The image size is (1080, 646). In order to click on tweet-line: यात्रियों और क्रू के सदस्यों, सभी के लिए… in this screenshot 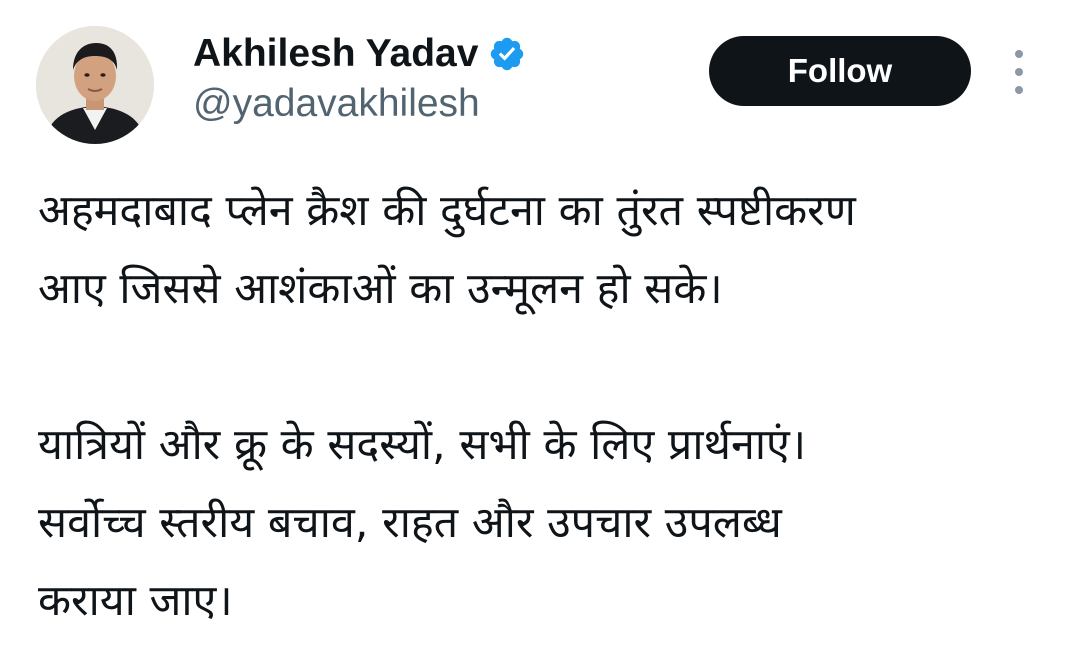, I will do `click(422, 445)`.